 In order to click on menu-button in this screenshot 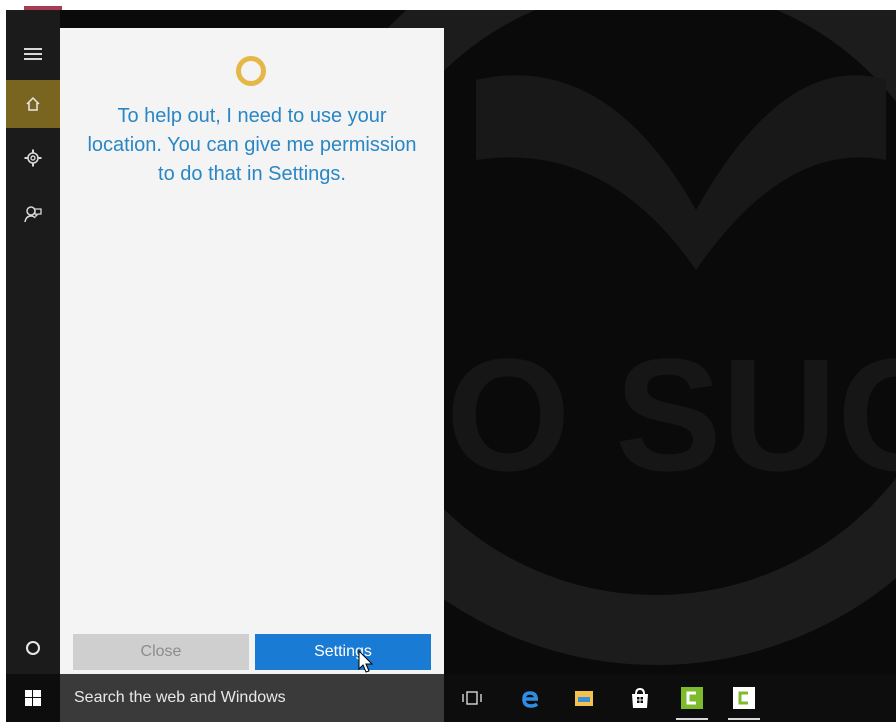, I will do `click(33, 54)`.